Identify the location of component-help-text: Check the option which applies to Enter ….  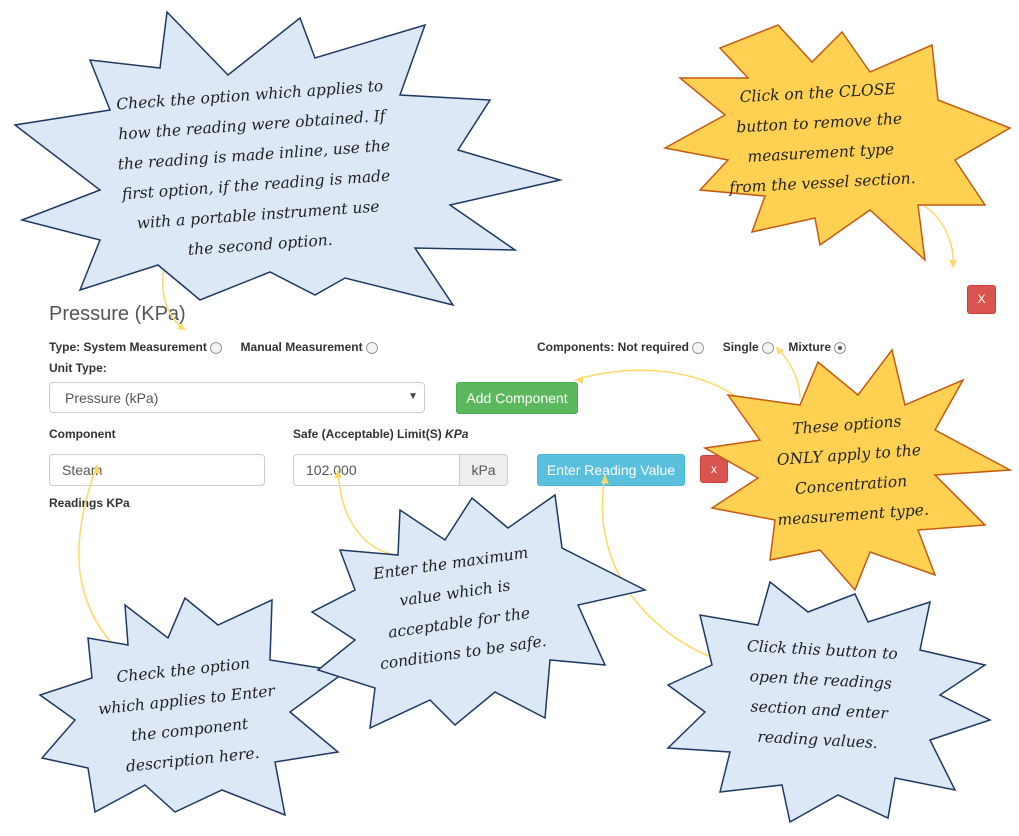
(187, 715).